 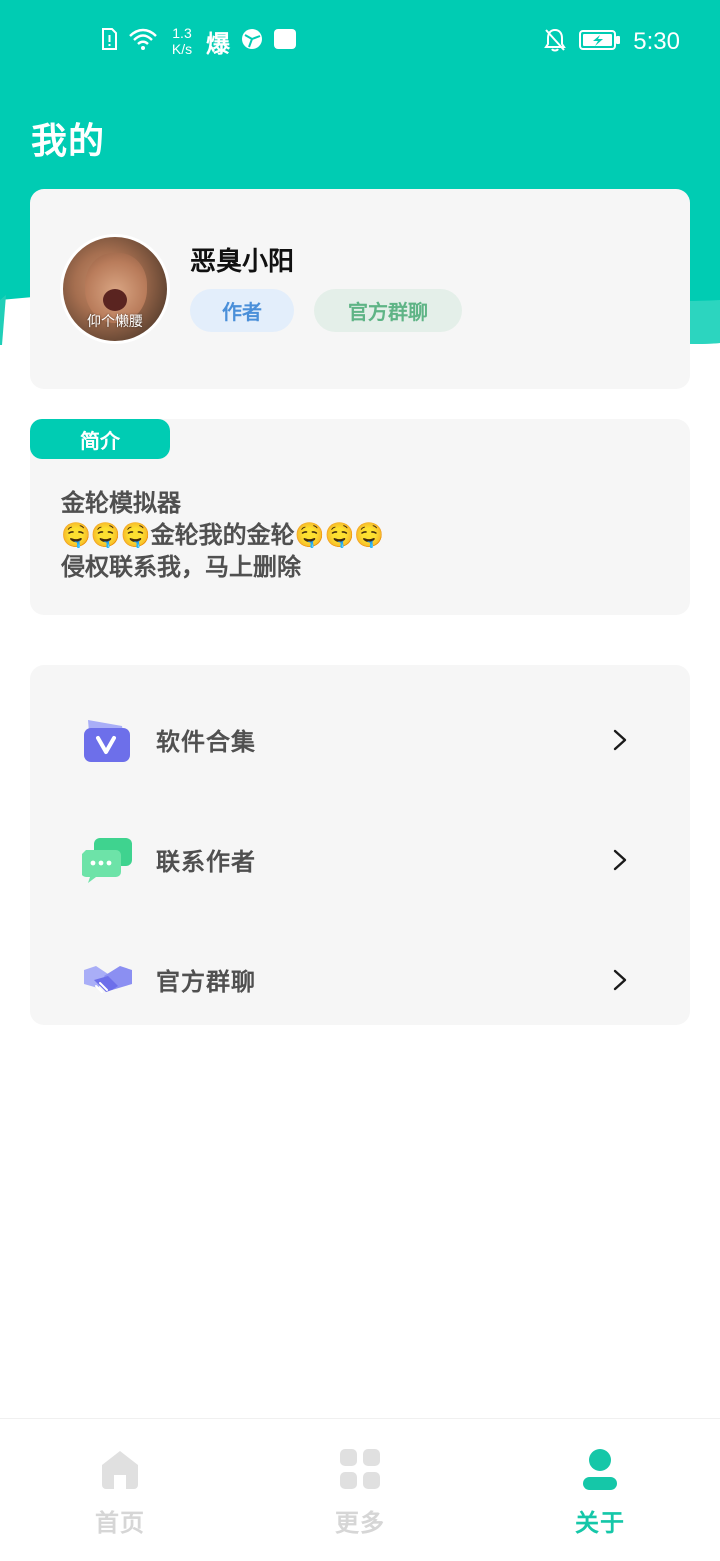 What do you see at coordinates (242, 310) in the screenshot?
I see `author-tag: 作者` at bounding box center [242, 310].